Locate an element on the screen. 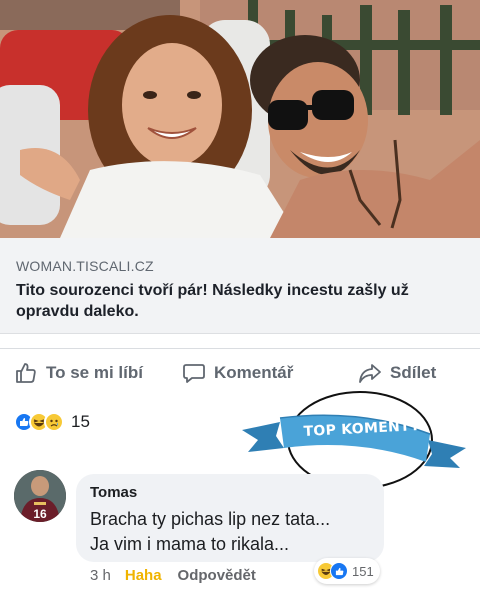 The image size is (480, 591). comment-label: Komentář is located at coordinates (254, 372).